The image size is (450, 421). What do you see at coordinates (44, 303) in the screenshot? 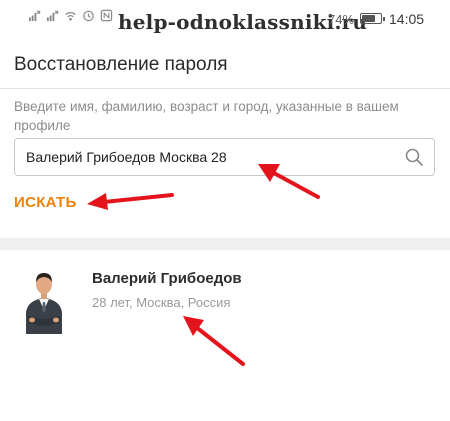
I see `avatar` at bounding box center [44, 303].